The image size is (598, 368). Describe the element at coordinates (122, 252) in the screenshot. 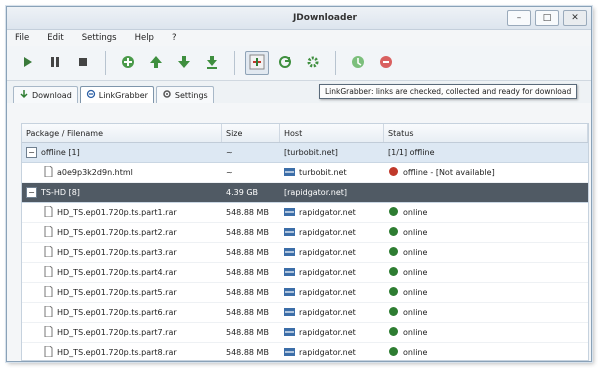

I see `file-name-cell: HD_TS.ep01.720p.ts.part3.rar` at that location.